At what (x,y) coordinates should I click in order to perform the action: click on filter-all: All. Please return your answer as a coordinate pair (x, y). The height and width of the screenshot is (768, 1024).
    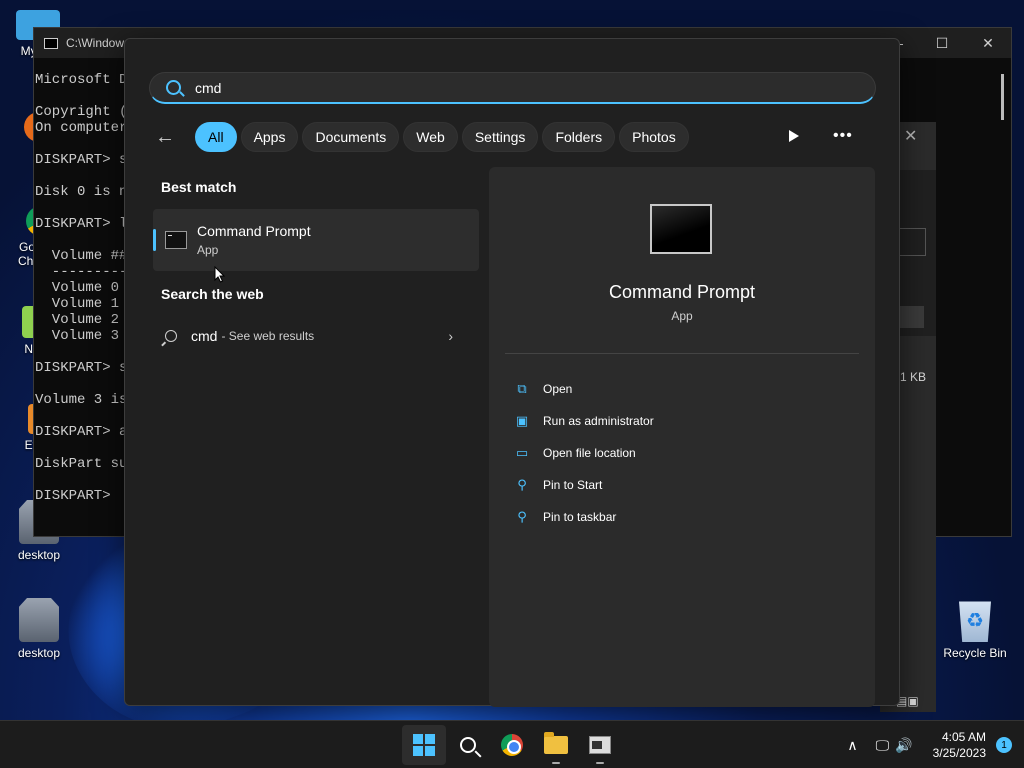
    Looking at the image, I should click on (216, 137).